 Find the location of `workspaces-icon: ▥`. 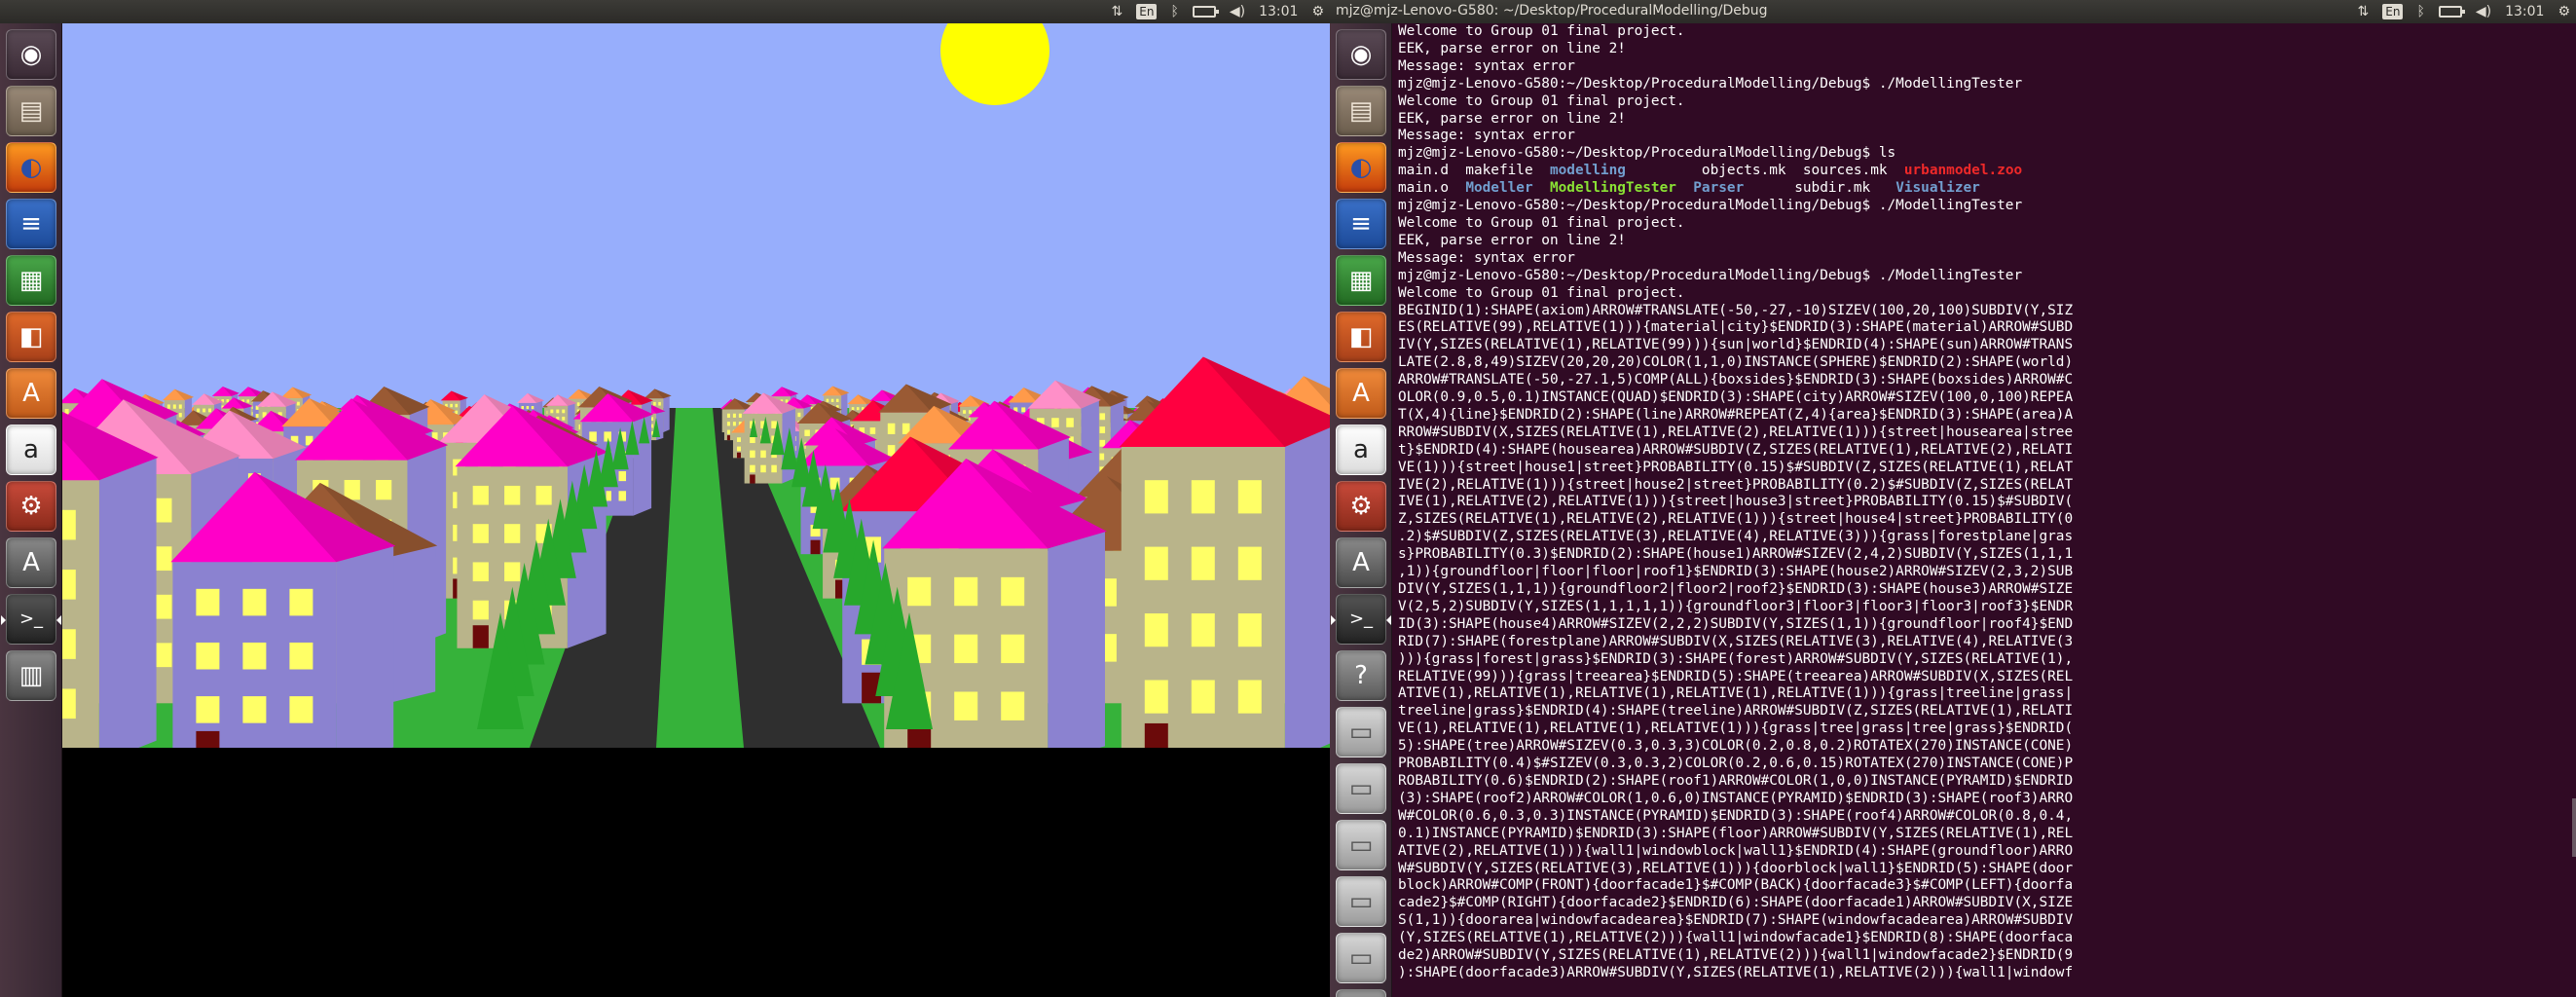

workspaces-icon: ▥ is located at coordinates (31, 675).